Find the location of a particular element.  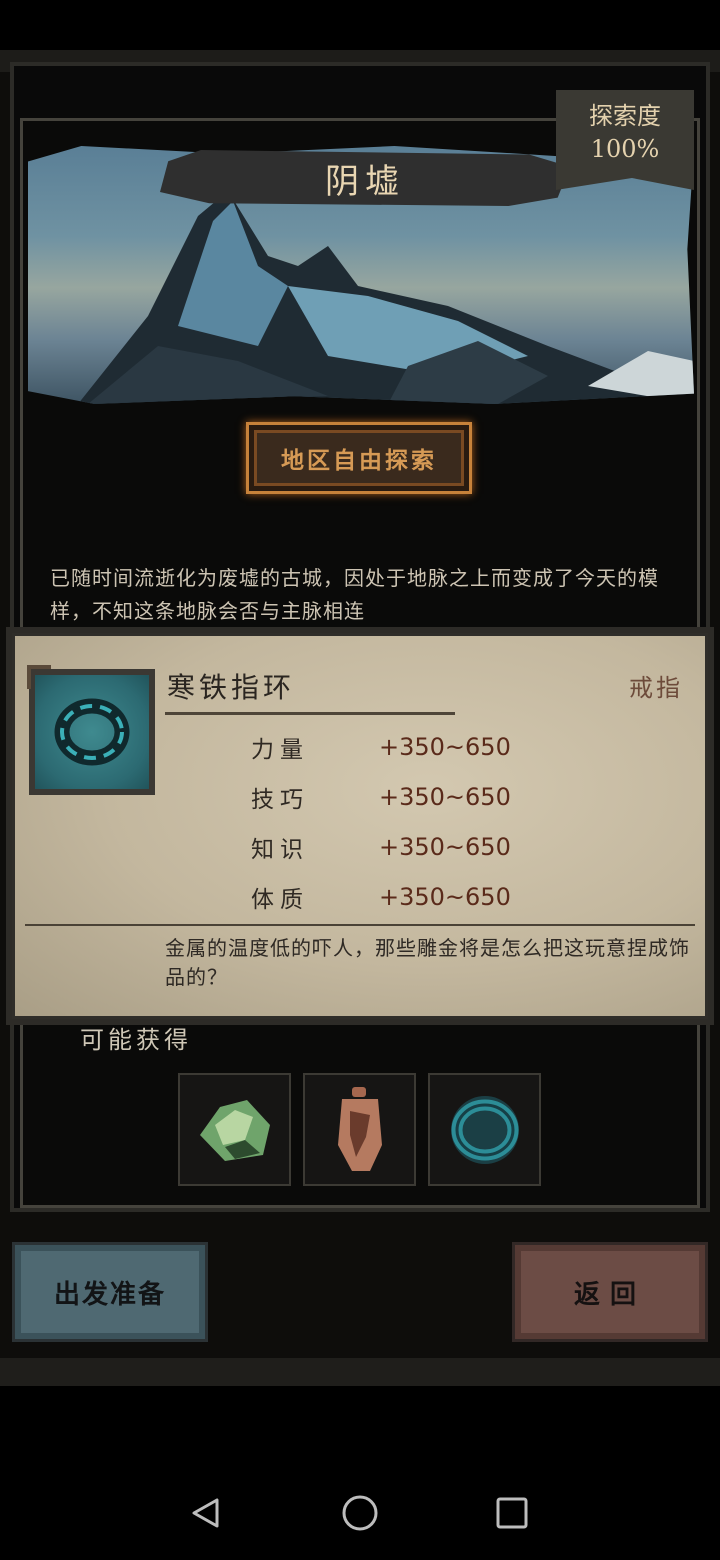

depart-prepare-button: 出发准备 is located at coordinates (110, 1292).